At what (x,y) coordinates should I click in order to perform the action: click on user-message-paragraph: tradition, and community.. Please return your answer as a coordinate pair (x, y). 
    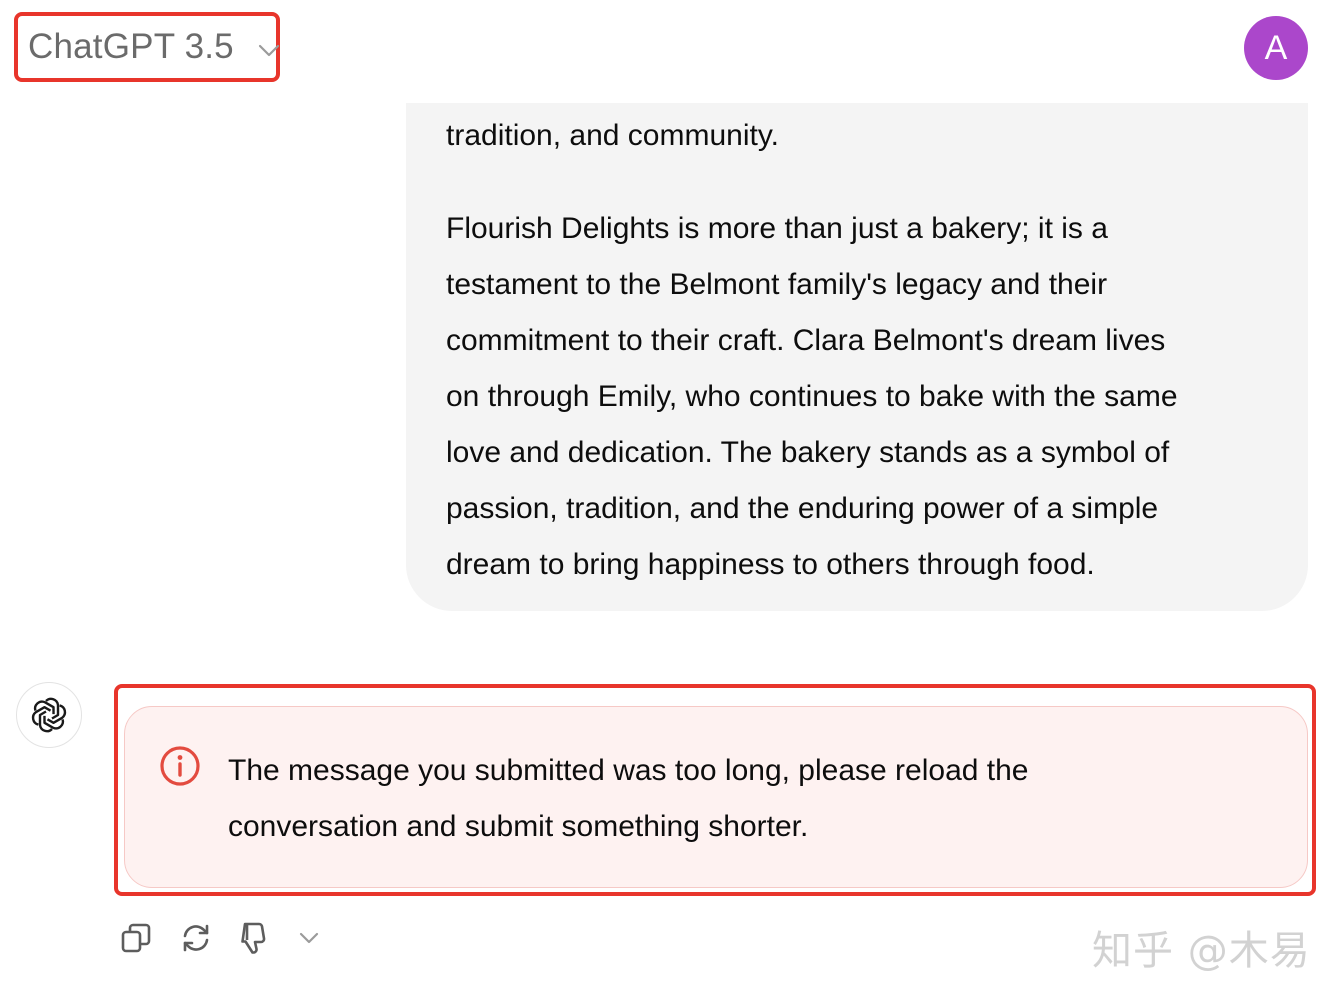
    Looking at the image, I should click on (612, 136).